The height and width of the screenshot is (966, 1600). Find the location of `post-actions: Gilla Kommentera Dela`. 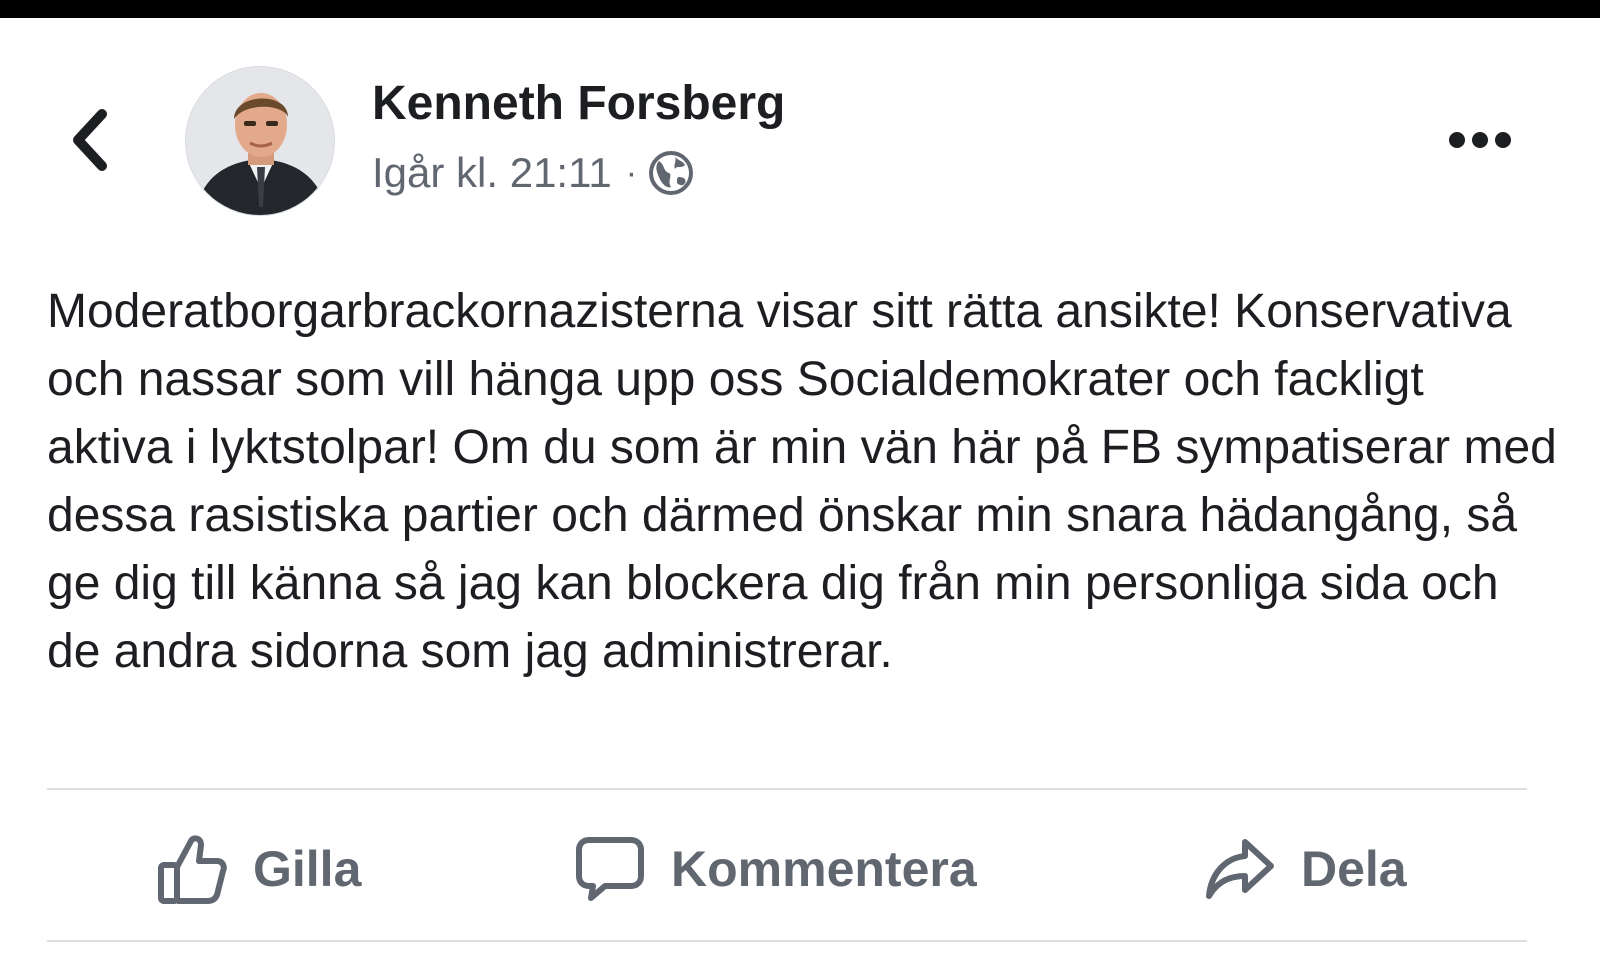

post-actions: Gilla Kommentera Dela is located at coordinates (787, 869).